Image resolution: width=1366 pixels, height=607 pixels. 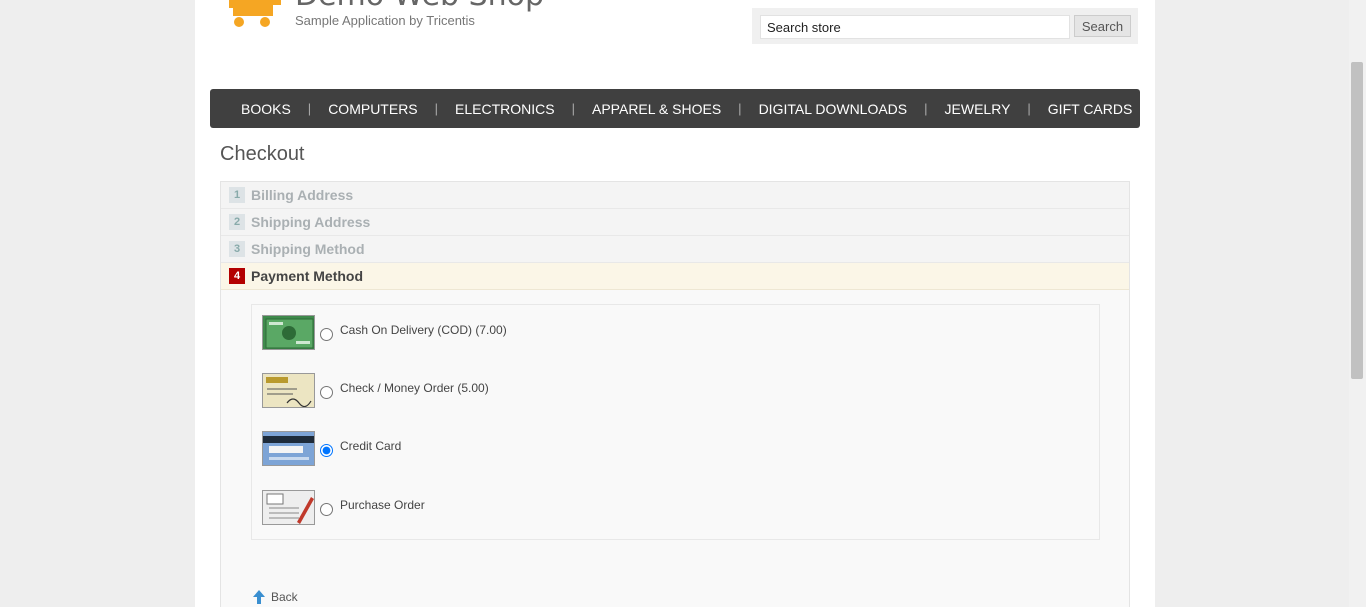 I want to click on nav-item-gift-cards: GIFT CARDS, so click(x=1090, y=109).